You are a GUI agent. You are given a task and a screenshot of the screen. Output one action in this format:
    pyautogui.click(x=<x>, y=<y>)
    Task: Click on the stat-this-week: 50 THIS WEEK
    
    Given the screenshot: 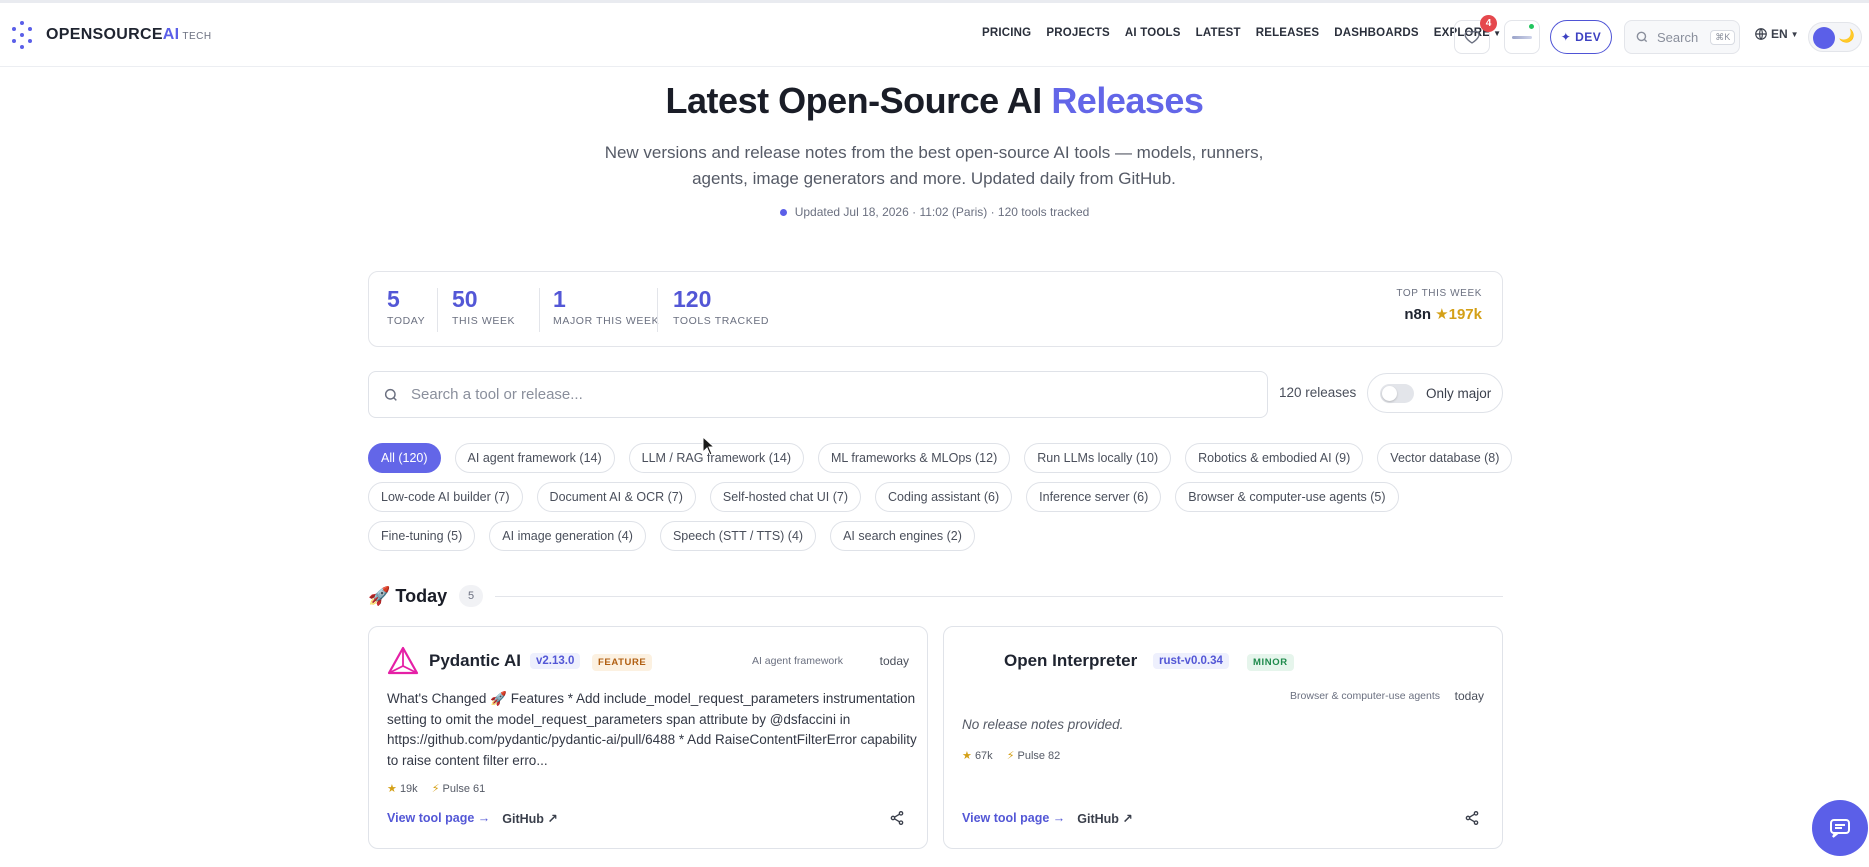 What is the action you would take?
    pyautogui.click(x=483, y=306)
    